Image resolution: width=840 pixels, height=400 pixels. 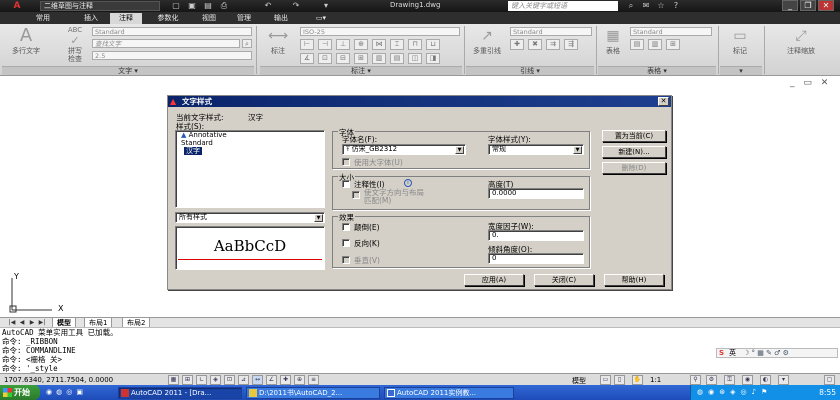 What do you see at coordinates (361, 70) in the screenshot?
I see `dimension-panel-label: 标注 ▾` at bounding box center [361, 70].